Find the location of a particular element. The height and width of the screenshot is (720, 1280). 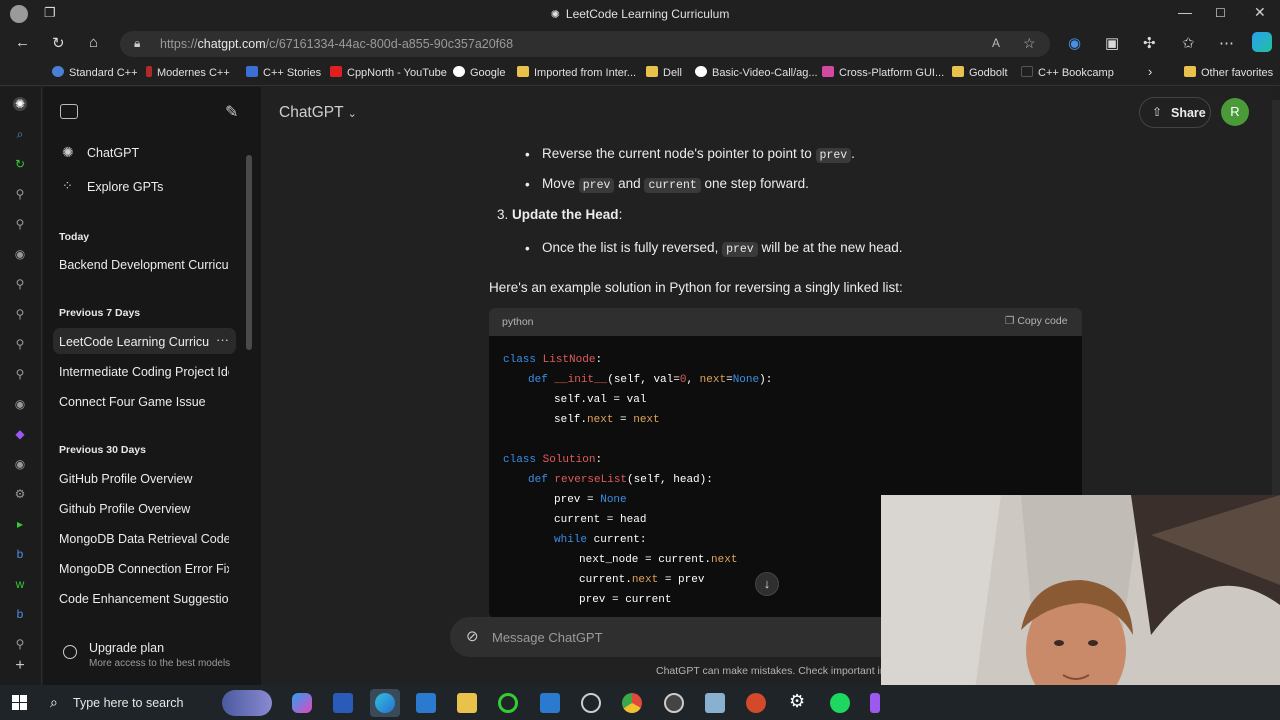

vscode-icon is located at coordinates (550, 703).